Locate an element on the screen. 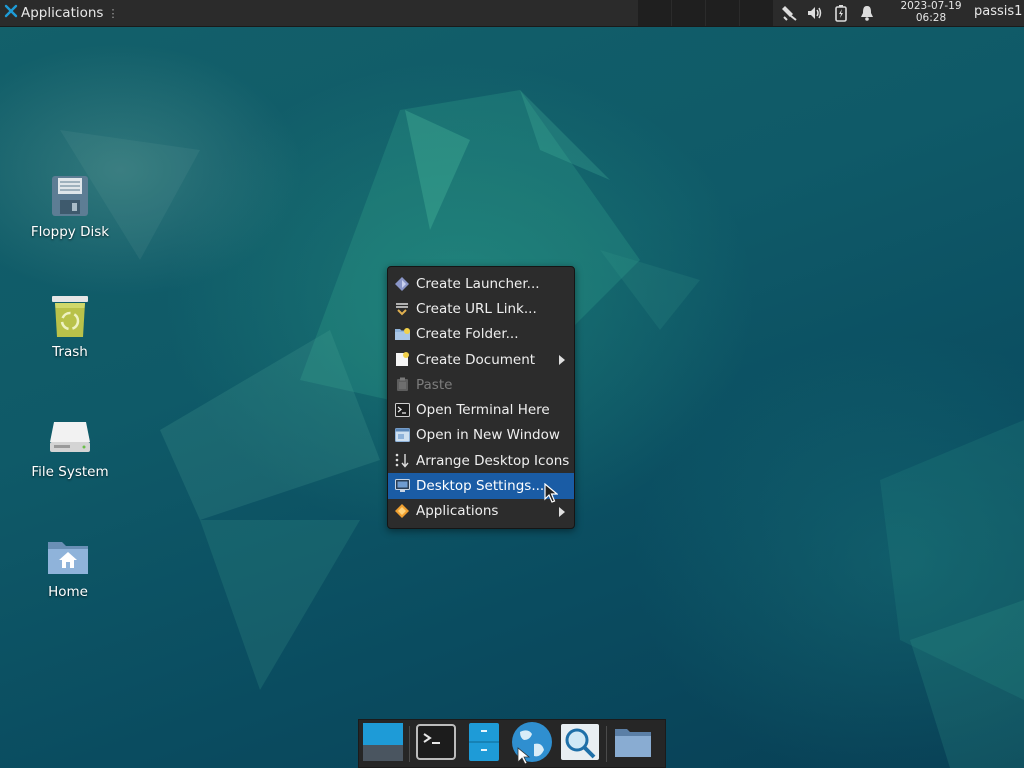 The height and width of the screenshot is (768, 1024). desktop-icon-home: Home is located at coordinates (68, 566).